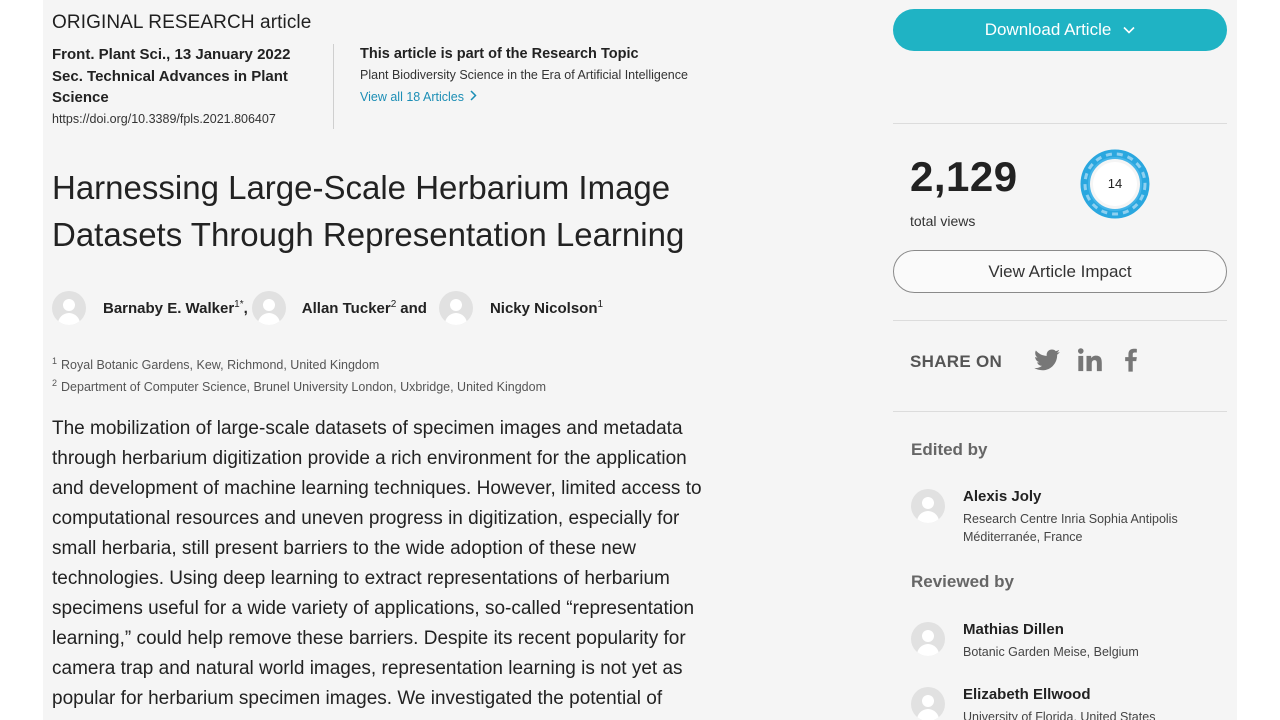 The image size is (1280, 720). Describe the element at coordinates (173, 308) in the screenshot. I see `author-name: Barnaby E. Walker1*` at that location.